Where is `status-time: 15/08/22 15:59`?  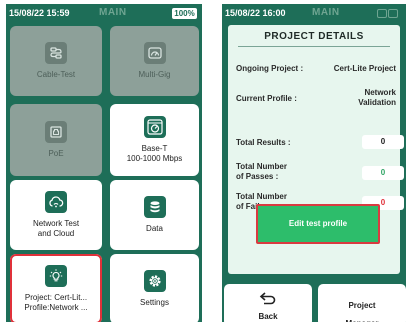 status-time: 15/08/22 15:59 is located at coordinates (39, 13).